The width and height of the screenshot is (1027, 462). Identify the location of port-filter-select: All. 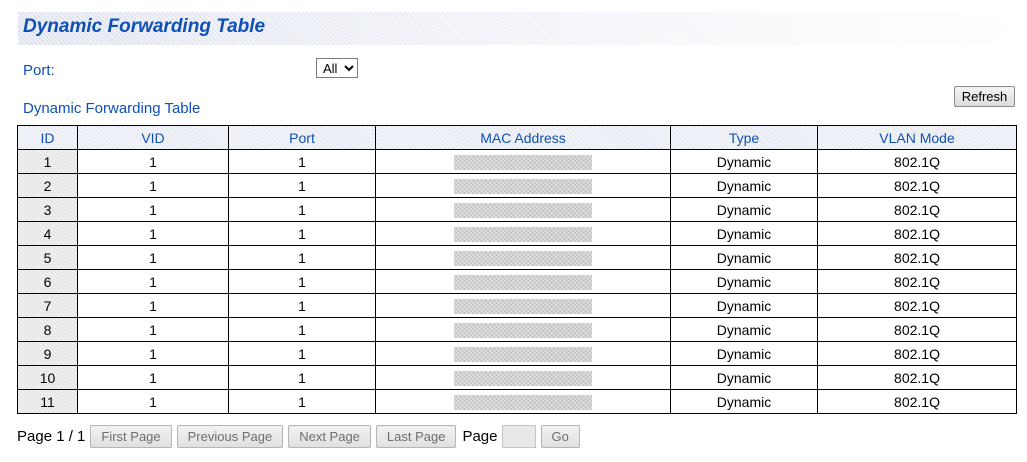
(337, 68).